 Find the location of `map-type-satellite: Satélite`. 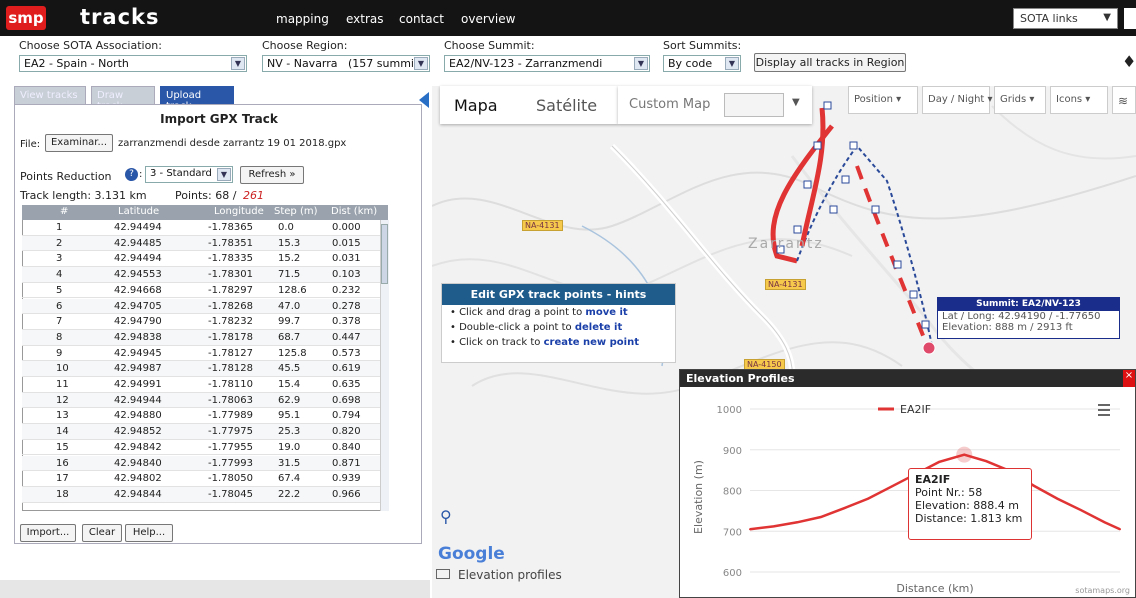

map-type-satellite: Satélite is located at coordinates (566, 105).